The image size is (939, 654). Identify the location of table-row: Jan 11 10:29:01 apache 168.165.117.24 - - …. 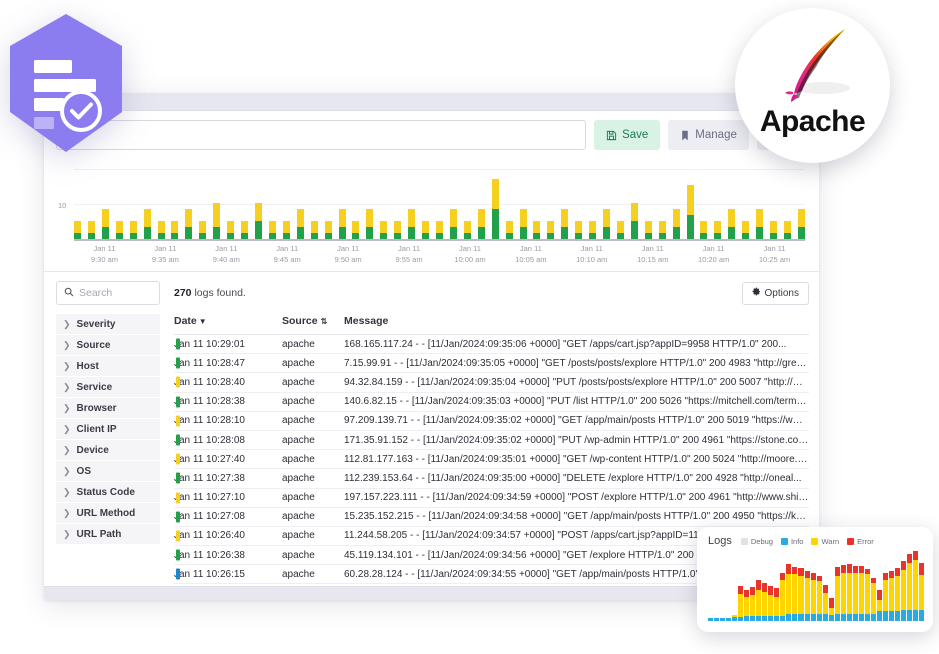
(491, 344).